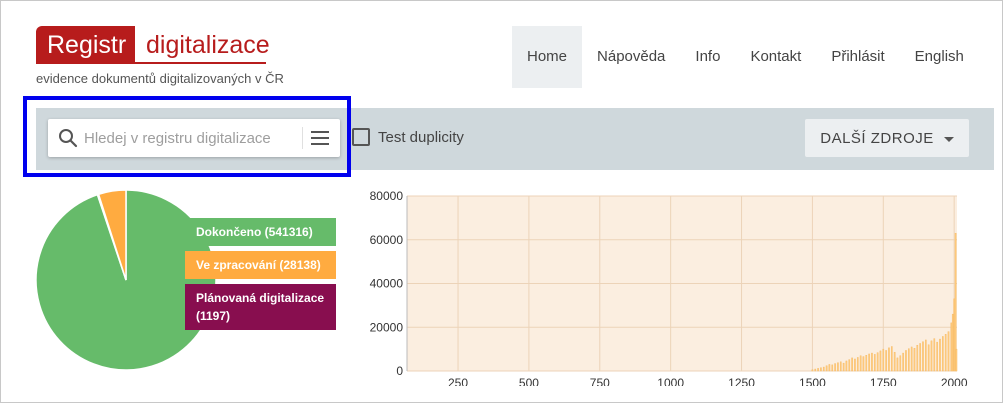  What do you see at coordinates (387, 196) in the screenshot?
I see `y-tick-label: 80000` at bounding box center [387, 196].